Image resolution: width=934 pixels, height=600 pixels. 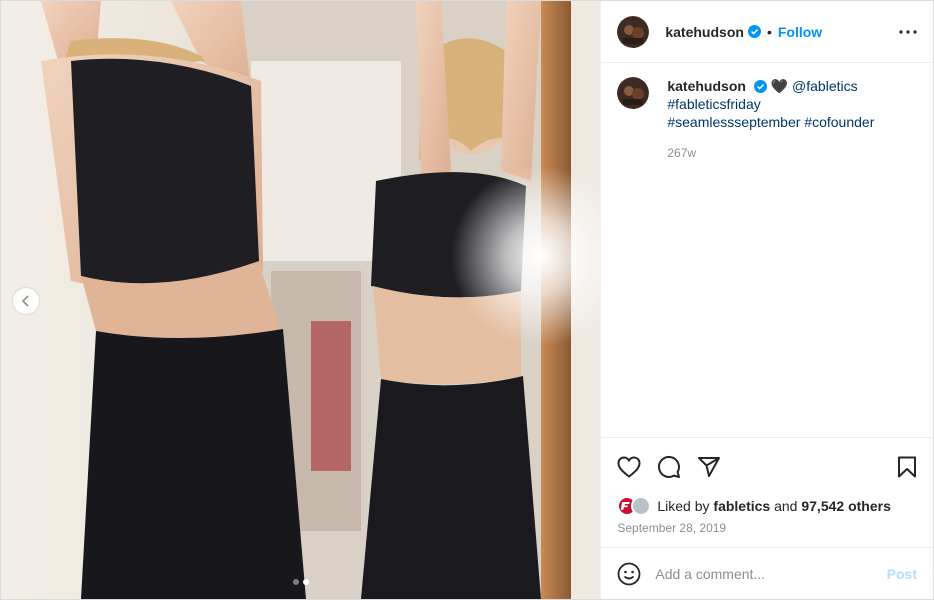 I want to click on caption-username: katehudson, so click(x=706, y=86).